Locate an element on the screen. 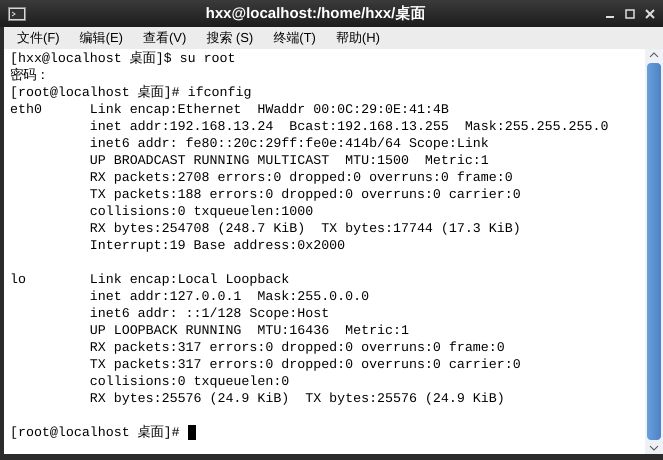  terminal-line: [root@localhost 桌面]# ifconfig is located at coordinates (131, 92).